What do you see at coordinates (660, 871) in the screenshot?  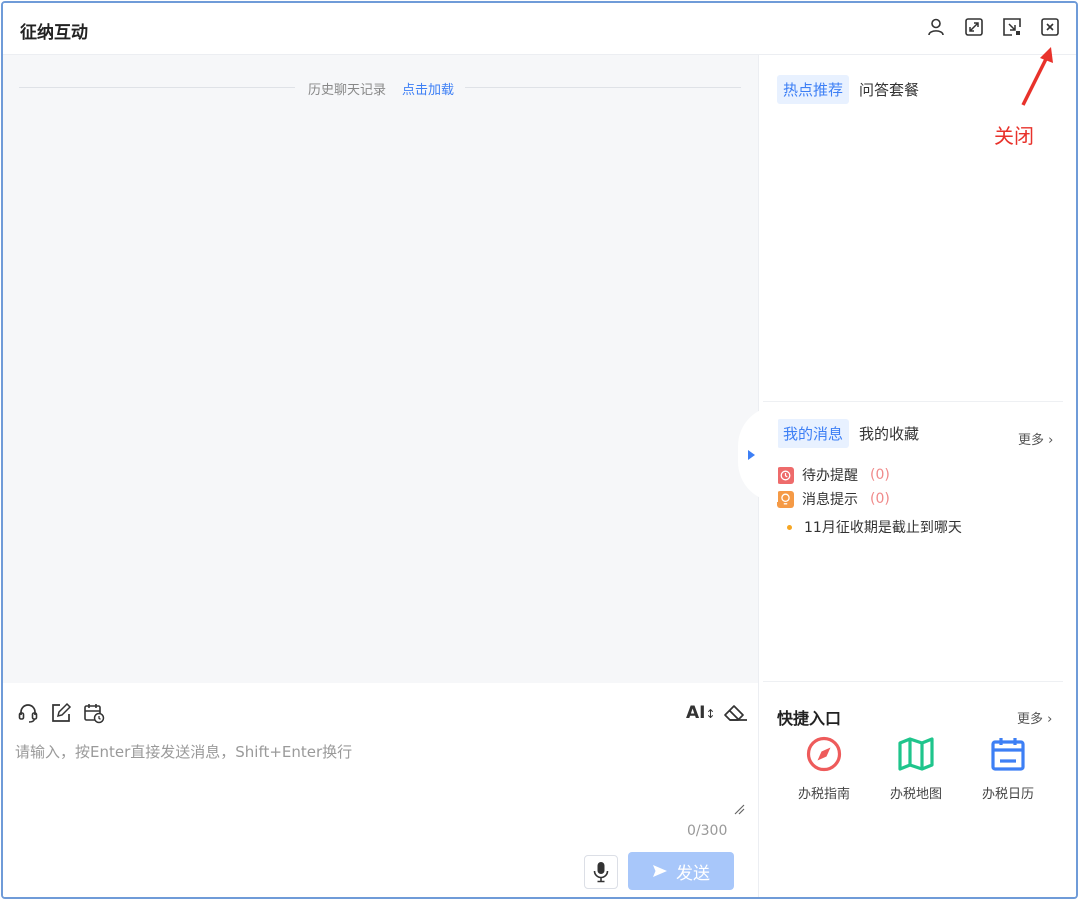 I see `send-icon` at bounding box center [660, 871].